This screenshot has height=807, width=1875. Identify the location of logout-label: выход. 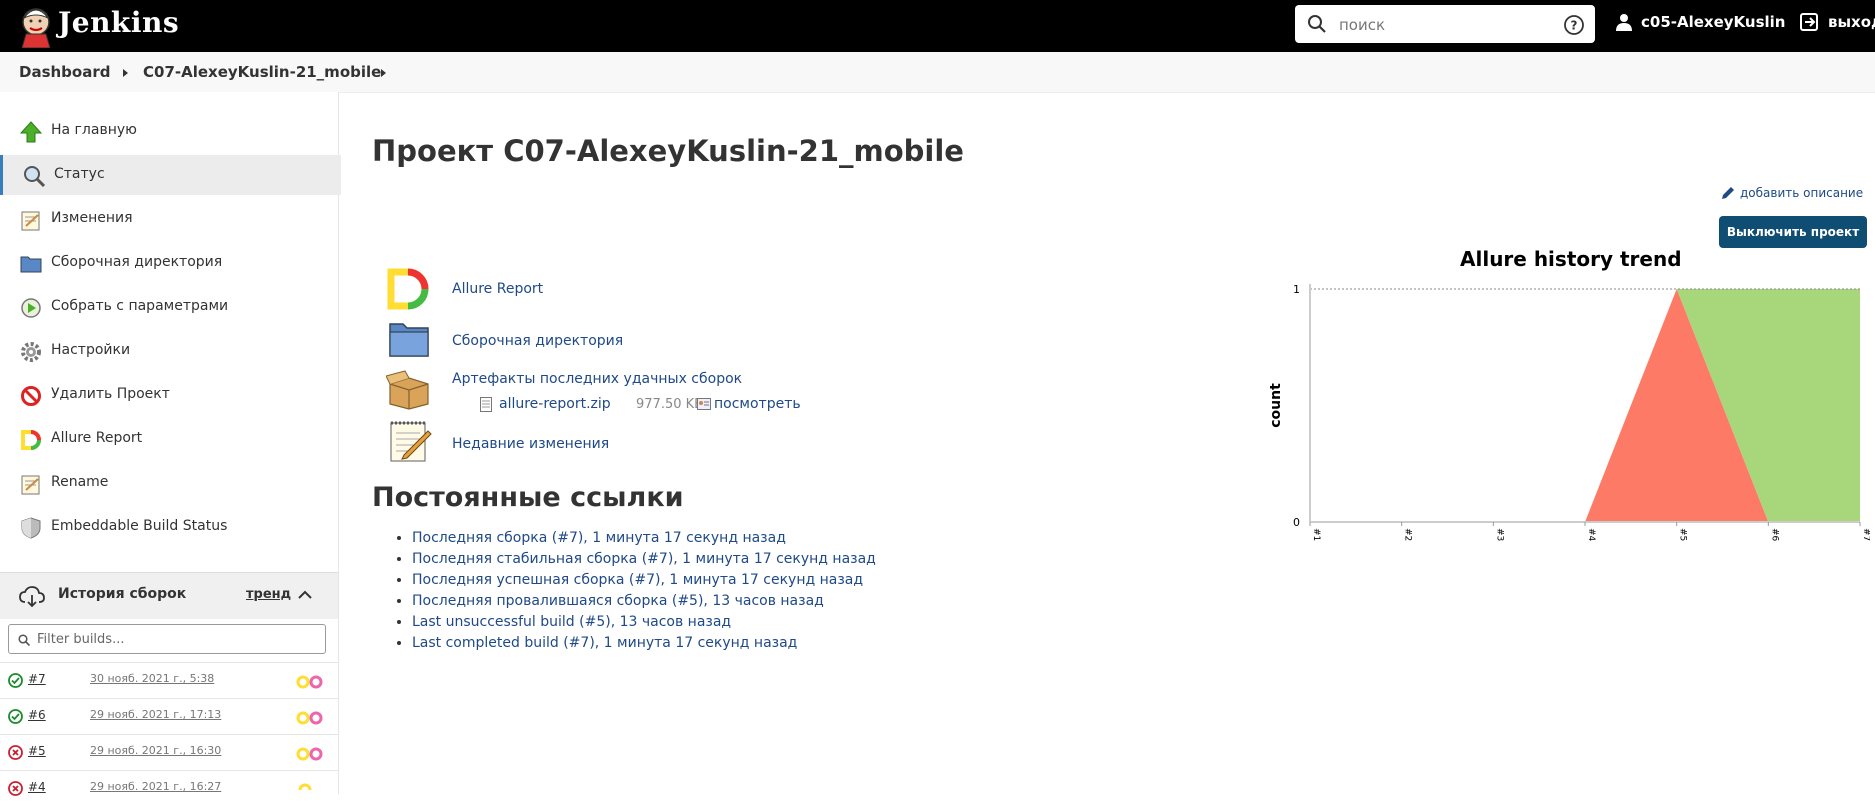
(1851, 22).